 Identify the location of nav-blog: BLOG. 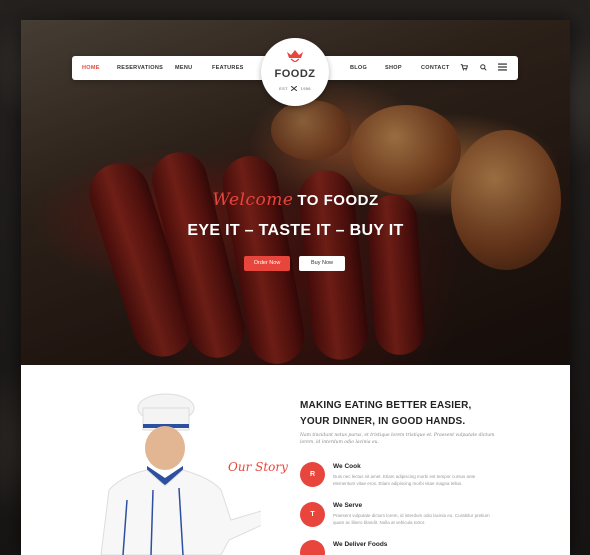
(358, 68).